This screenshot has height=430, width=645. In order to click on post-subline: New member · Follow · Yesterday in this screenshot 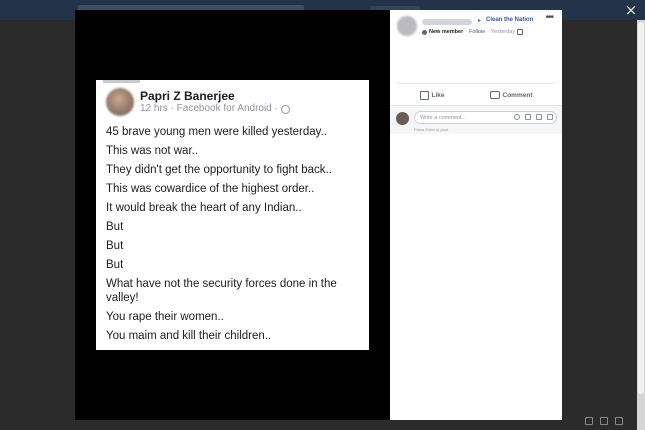, I will do `click(473, 32)`.